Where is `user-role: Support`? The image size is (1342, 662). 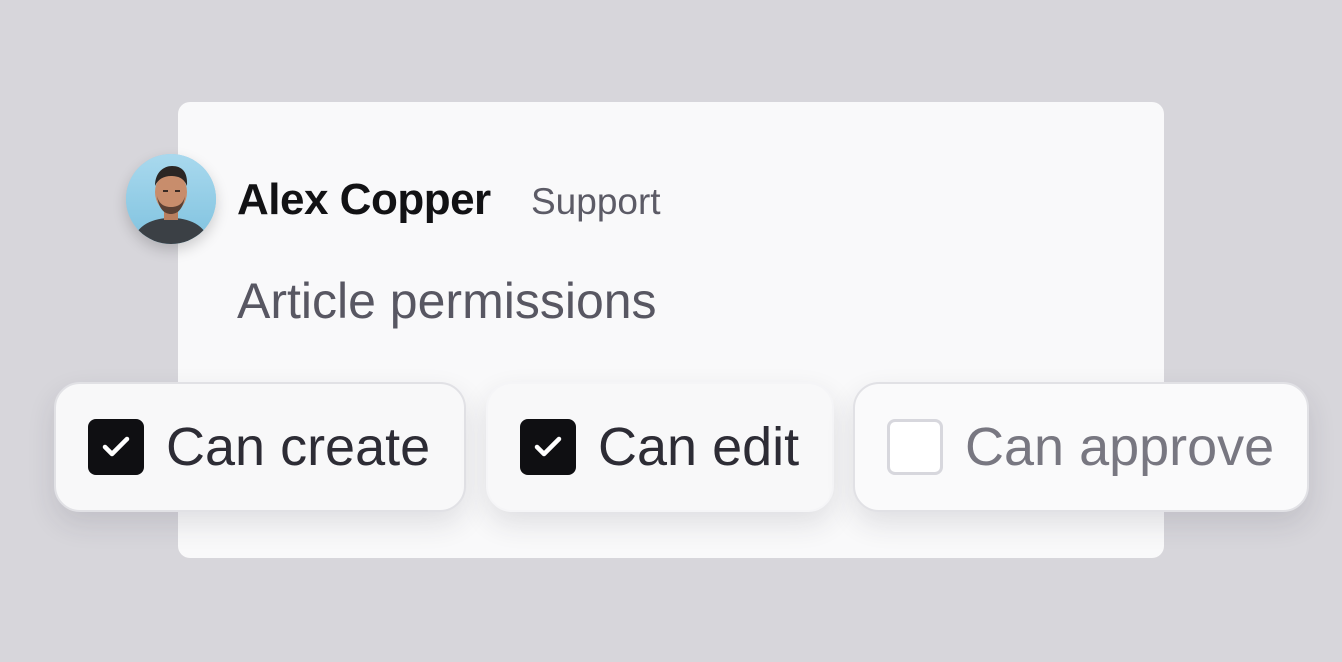 user-role: Support is located at coordinates (596, 201).